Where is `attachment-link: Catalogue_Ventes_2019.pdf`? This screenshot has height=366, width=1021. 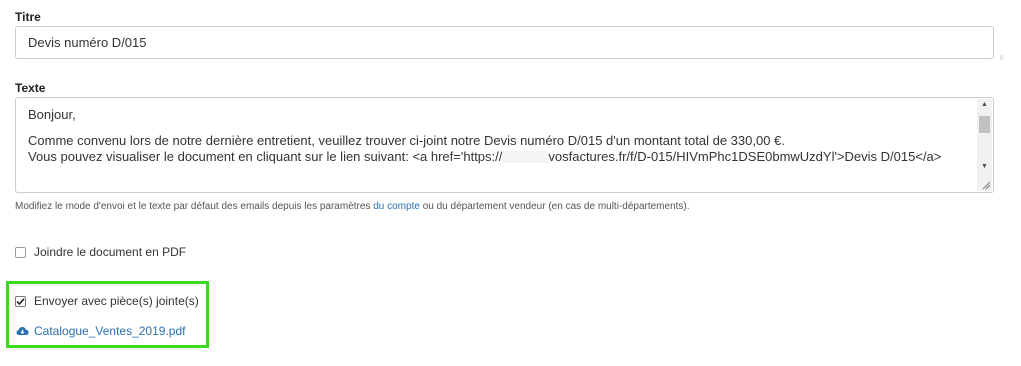 attachment-link: Catalogue_Ventes_2019.pdf is located at coordinates (100, 331).